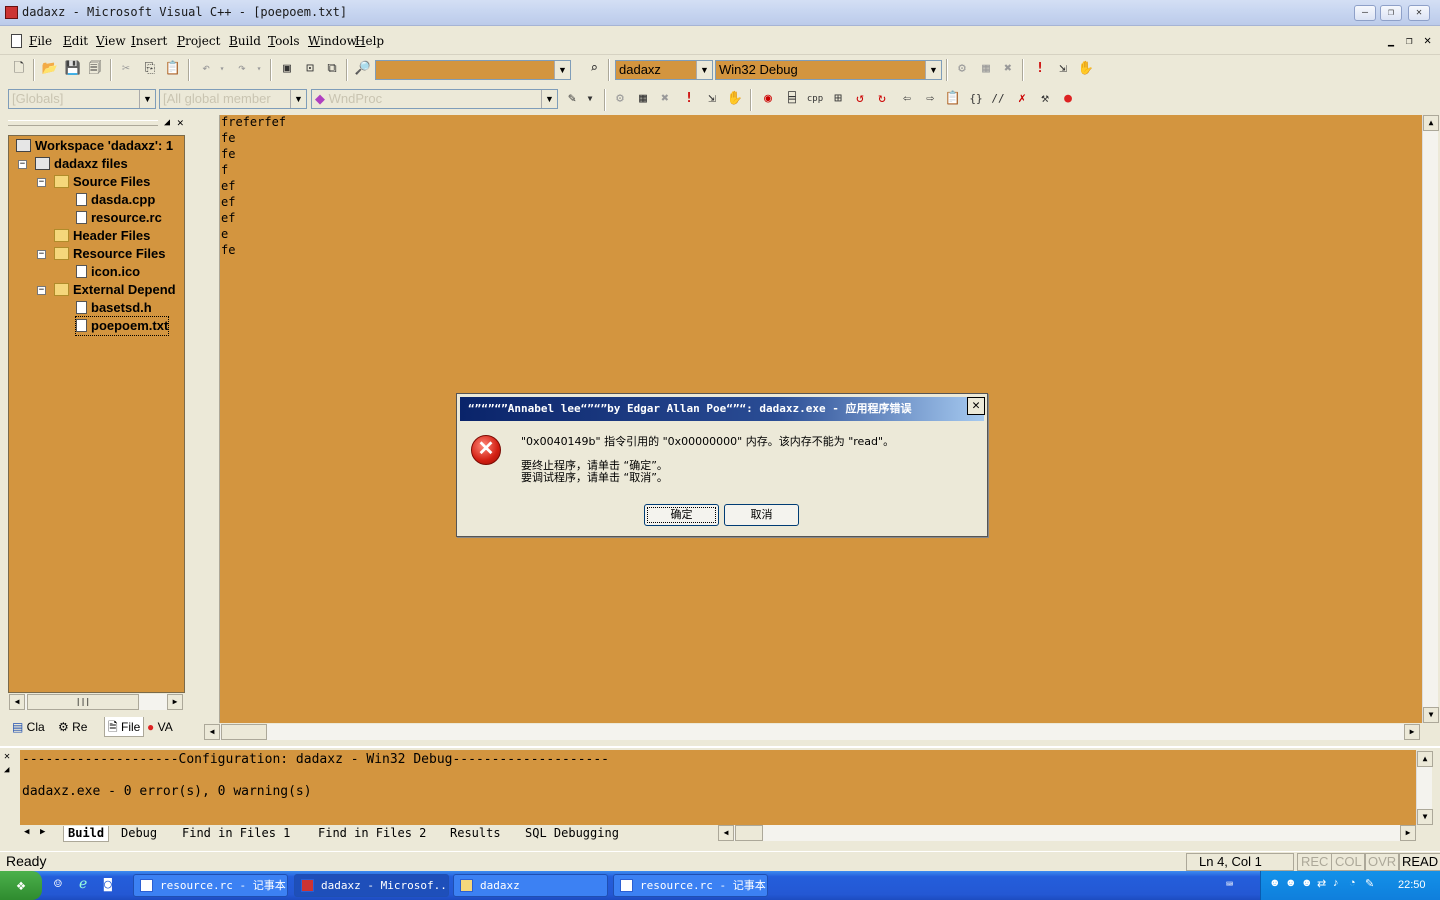  Describe the element at coordinates (259, 69) in the screenshot. I see `redo-dropdown-icon: ▾` at that location.